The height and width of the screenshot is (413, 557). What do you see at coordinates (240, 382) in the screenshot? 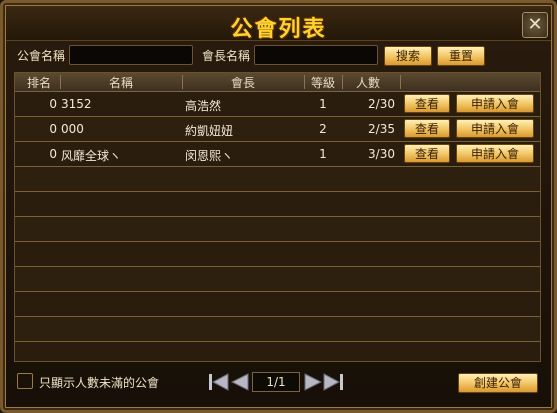
I see `previous-page-icon` at bounding box center [240, 382].